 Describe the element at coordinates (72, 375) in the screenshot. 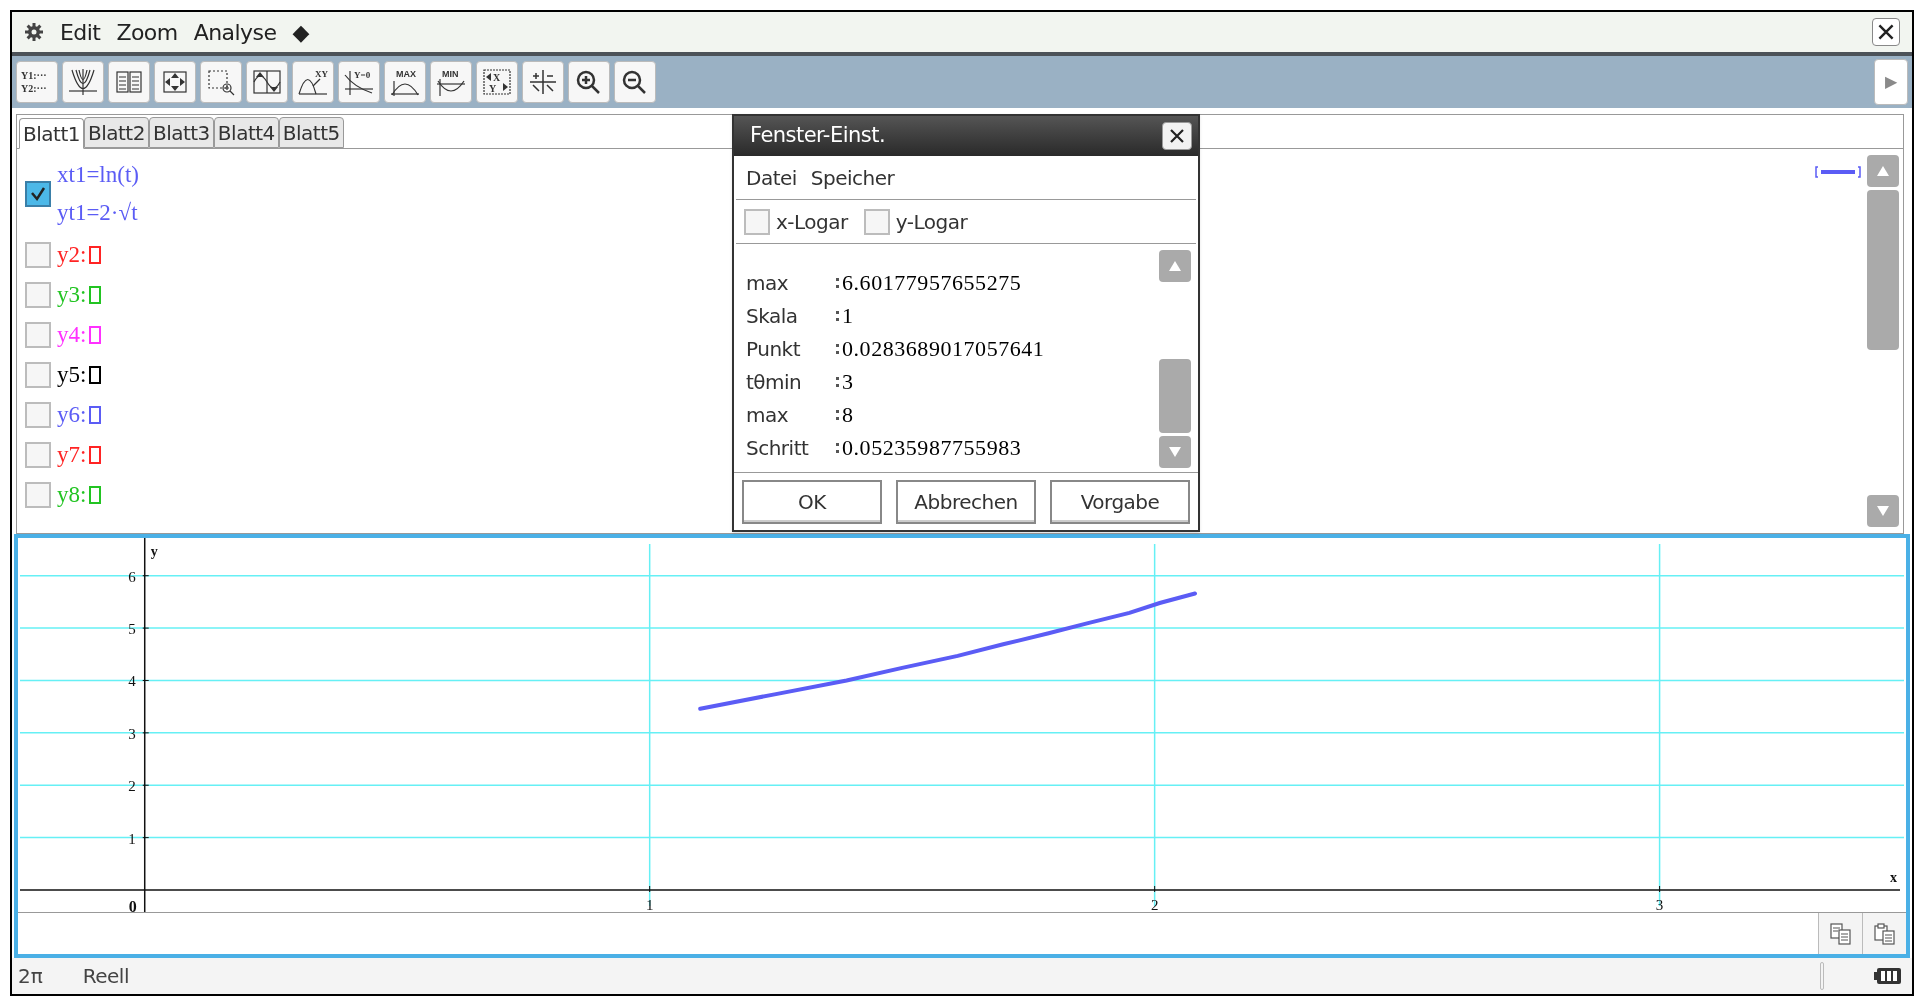

I see `function-expression: y5:` at that location.